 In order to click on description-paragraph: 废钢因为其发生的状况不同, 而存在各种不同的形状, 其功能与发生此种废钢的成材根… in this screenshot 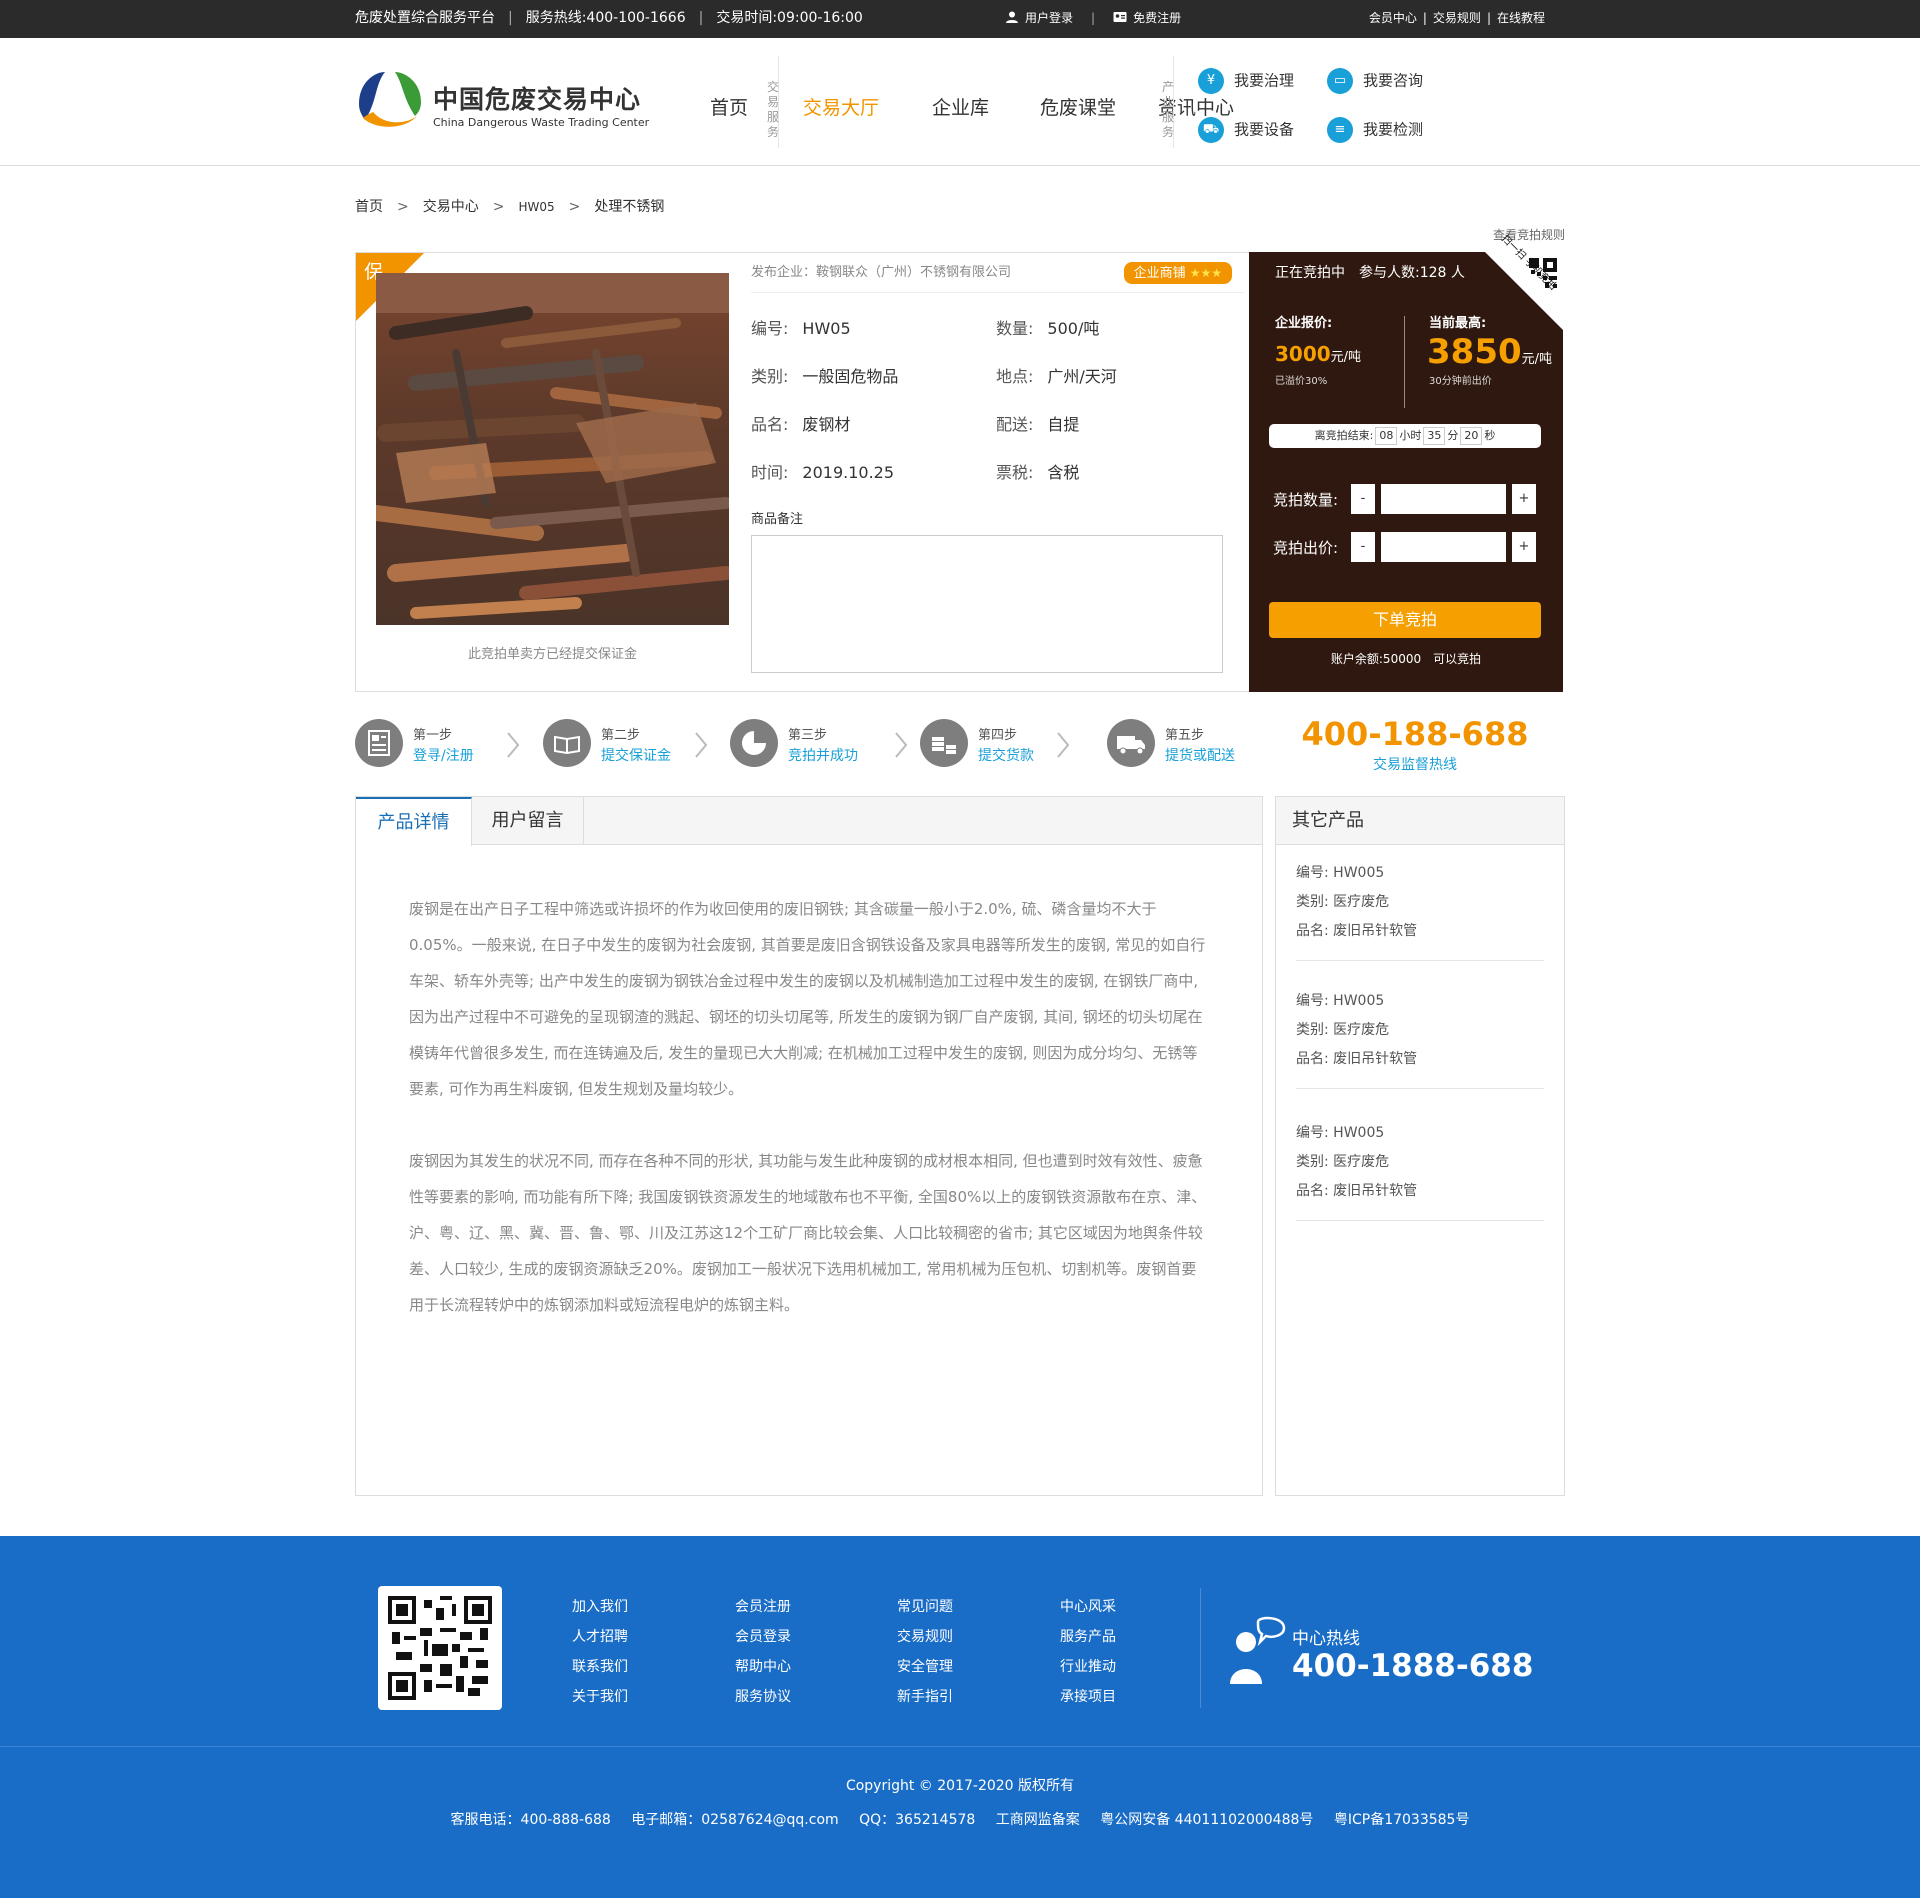, I will do `click(808, 1233)`.